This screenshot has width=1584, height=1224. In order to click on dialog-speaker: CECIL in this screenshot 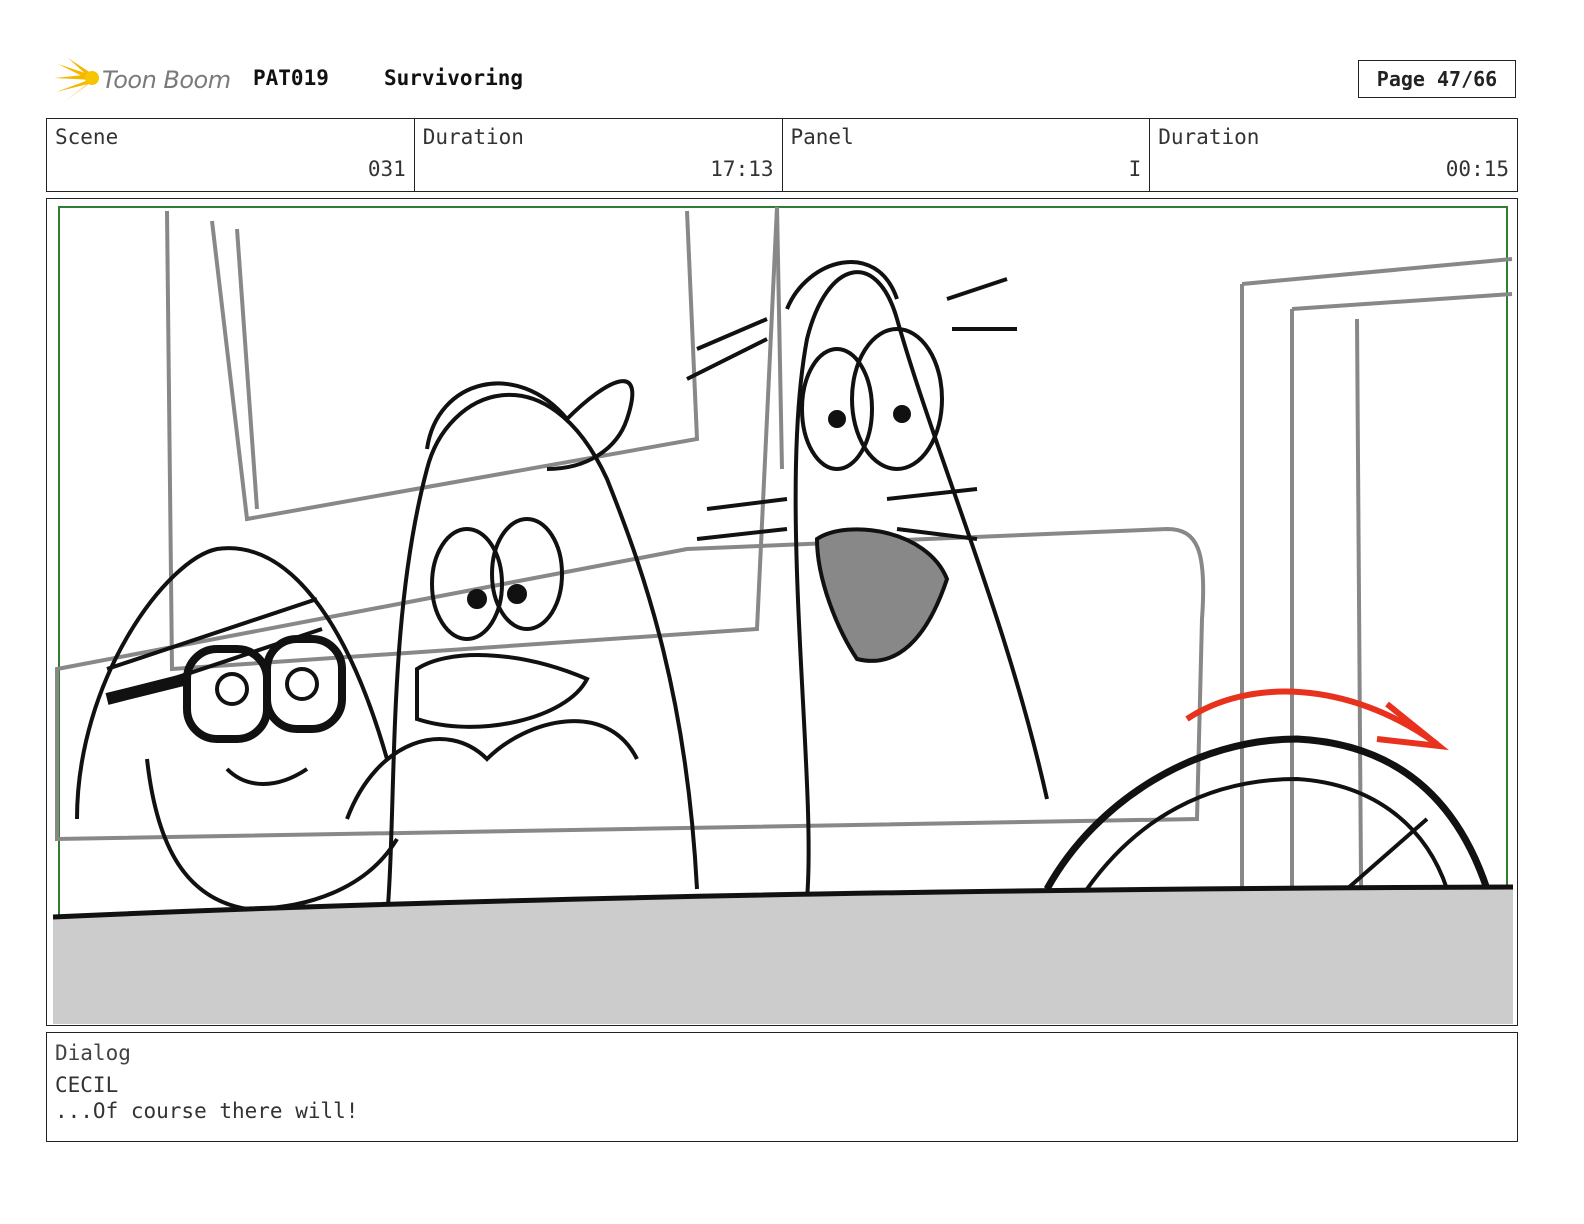, I will do `click(87, 1085)`.